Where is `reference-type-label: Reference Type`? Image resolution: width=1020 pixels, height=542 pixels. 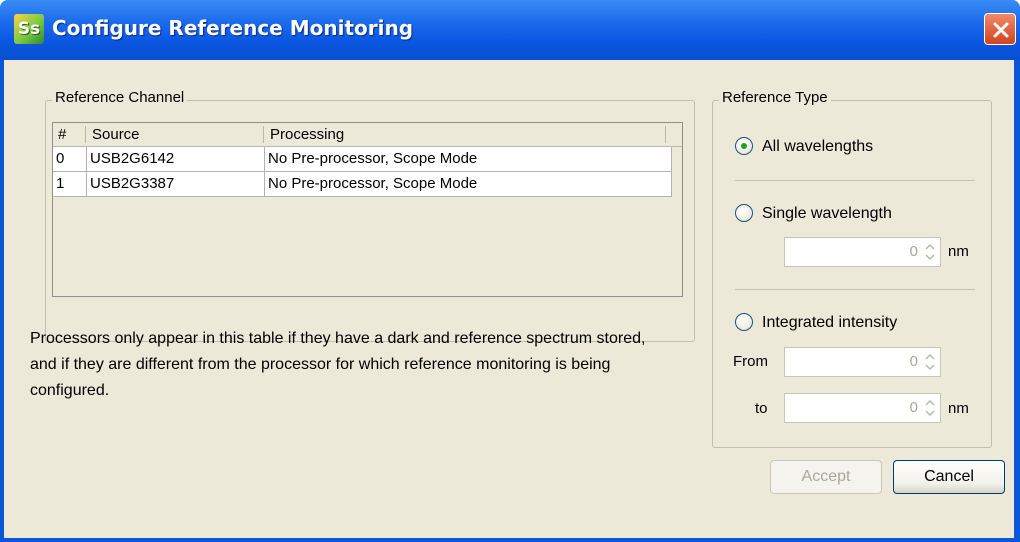 reference-type-label: Reference Type is located at coordinates (775, 97).